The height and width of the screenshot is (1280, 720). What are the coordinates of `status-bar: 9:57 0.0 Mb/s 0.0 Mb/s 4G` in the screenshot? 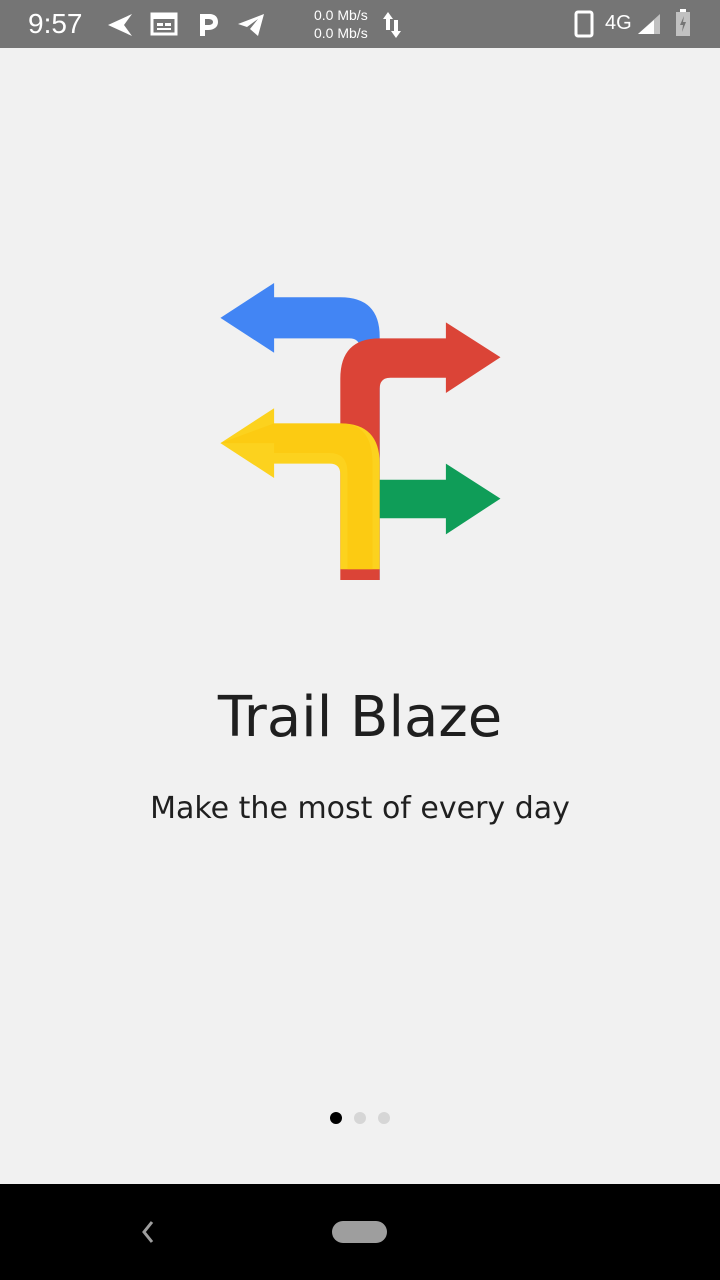 It's located at (360, 24).